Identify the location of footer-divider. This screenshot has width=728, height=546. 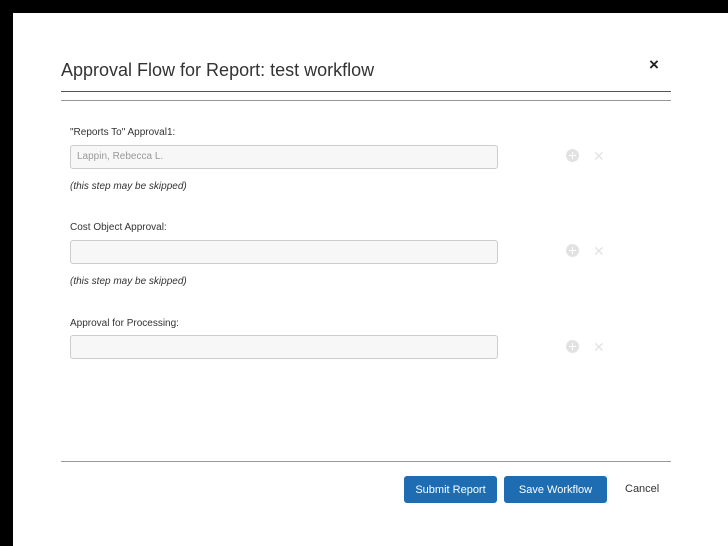
(366, 461).